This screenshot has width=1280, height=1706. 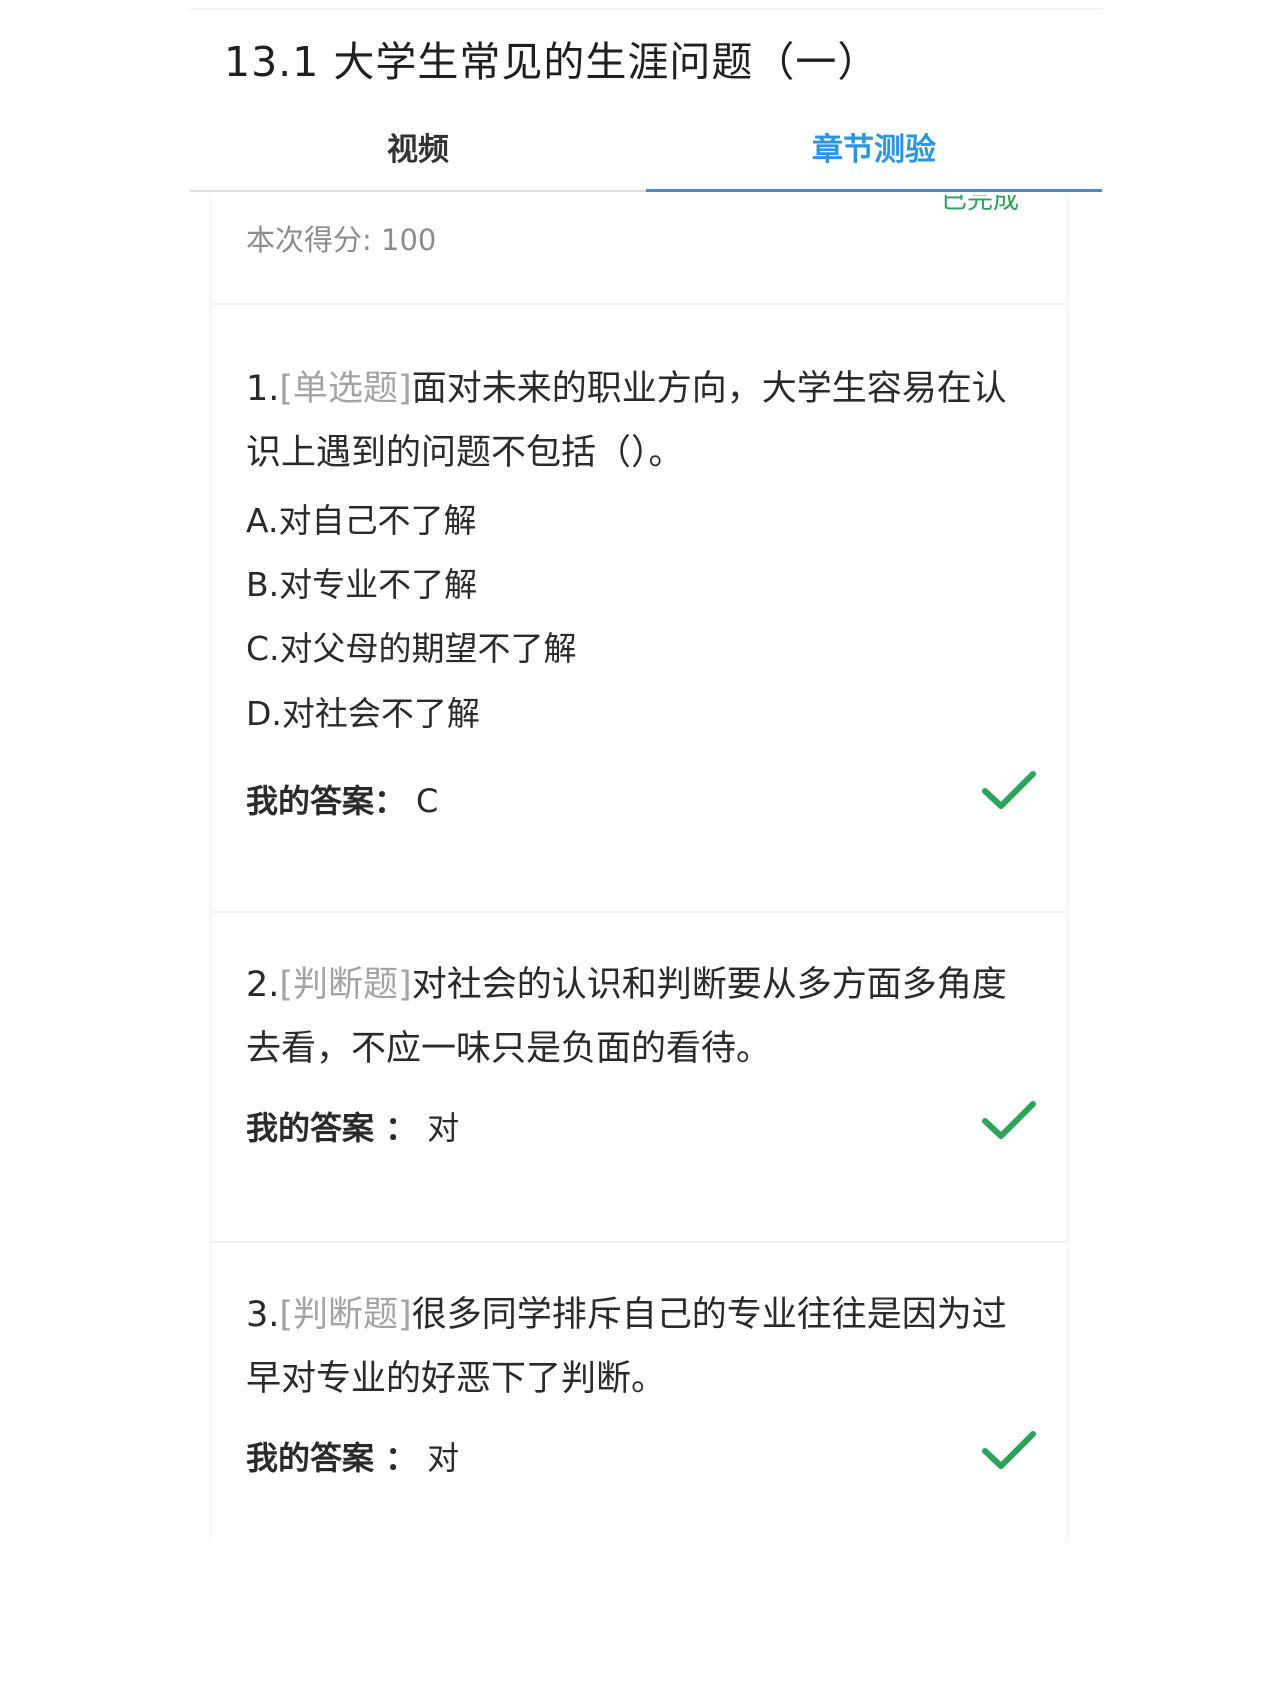 I want to click on option-b: B.对专业不了解, so click(x=361, y=582).